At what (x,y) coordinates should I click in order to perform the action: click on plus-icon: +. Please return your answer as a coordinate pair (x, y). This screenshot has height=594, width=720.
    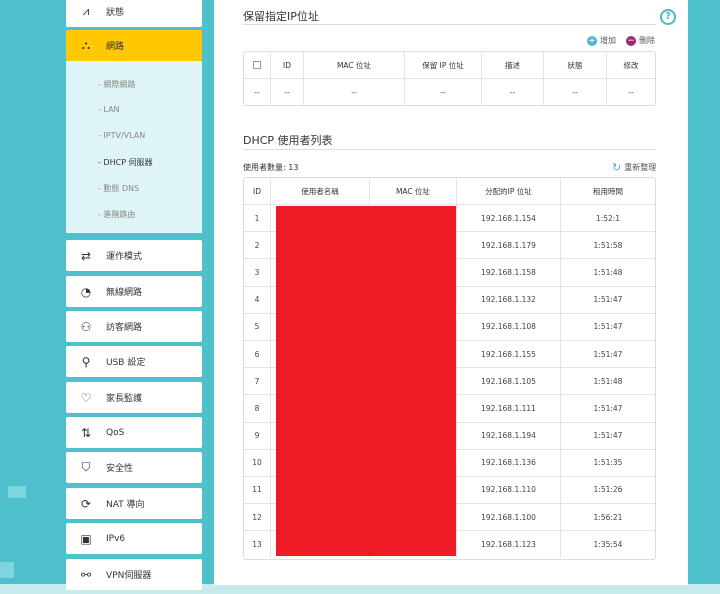
    Looking at the image, I should click on (592, 40).